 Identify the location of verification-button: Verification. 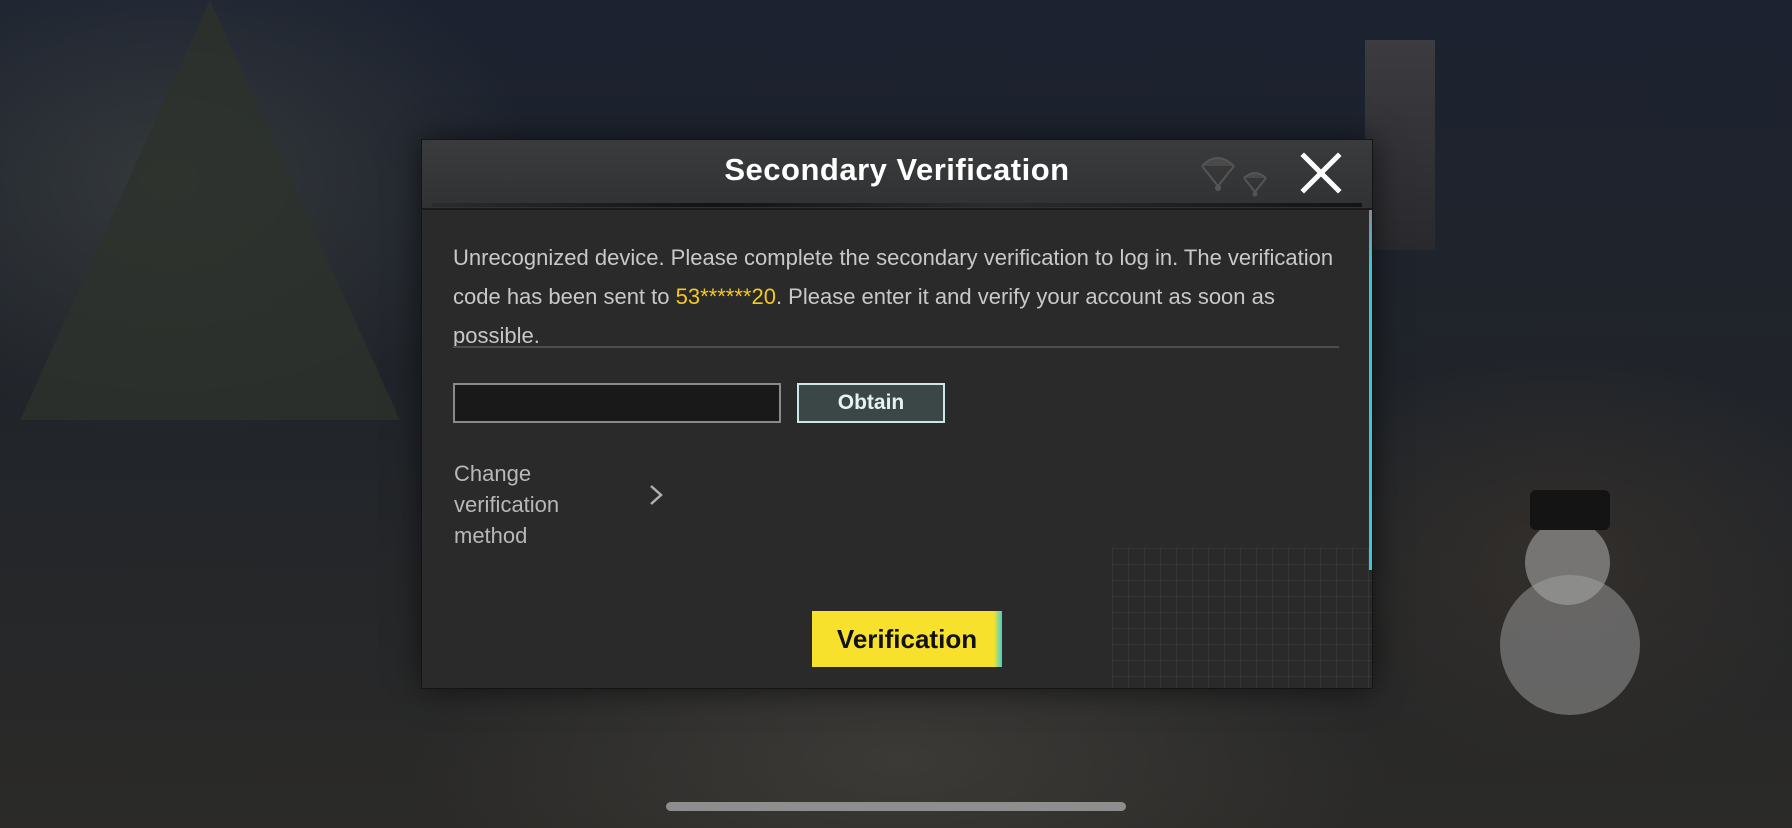
(907, 639).